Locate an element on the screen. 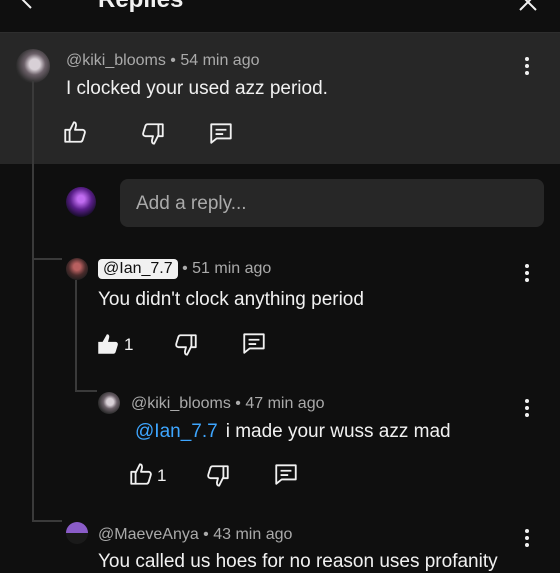 This screenshot has height=573, width=560. comment-meta: @kiki_blooms • 47 min ago is located at coordinates (228, 404).